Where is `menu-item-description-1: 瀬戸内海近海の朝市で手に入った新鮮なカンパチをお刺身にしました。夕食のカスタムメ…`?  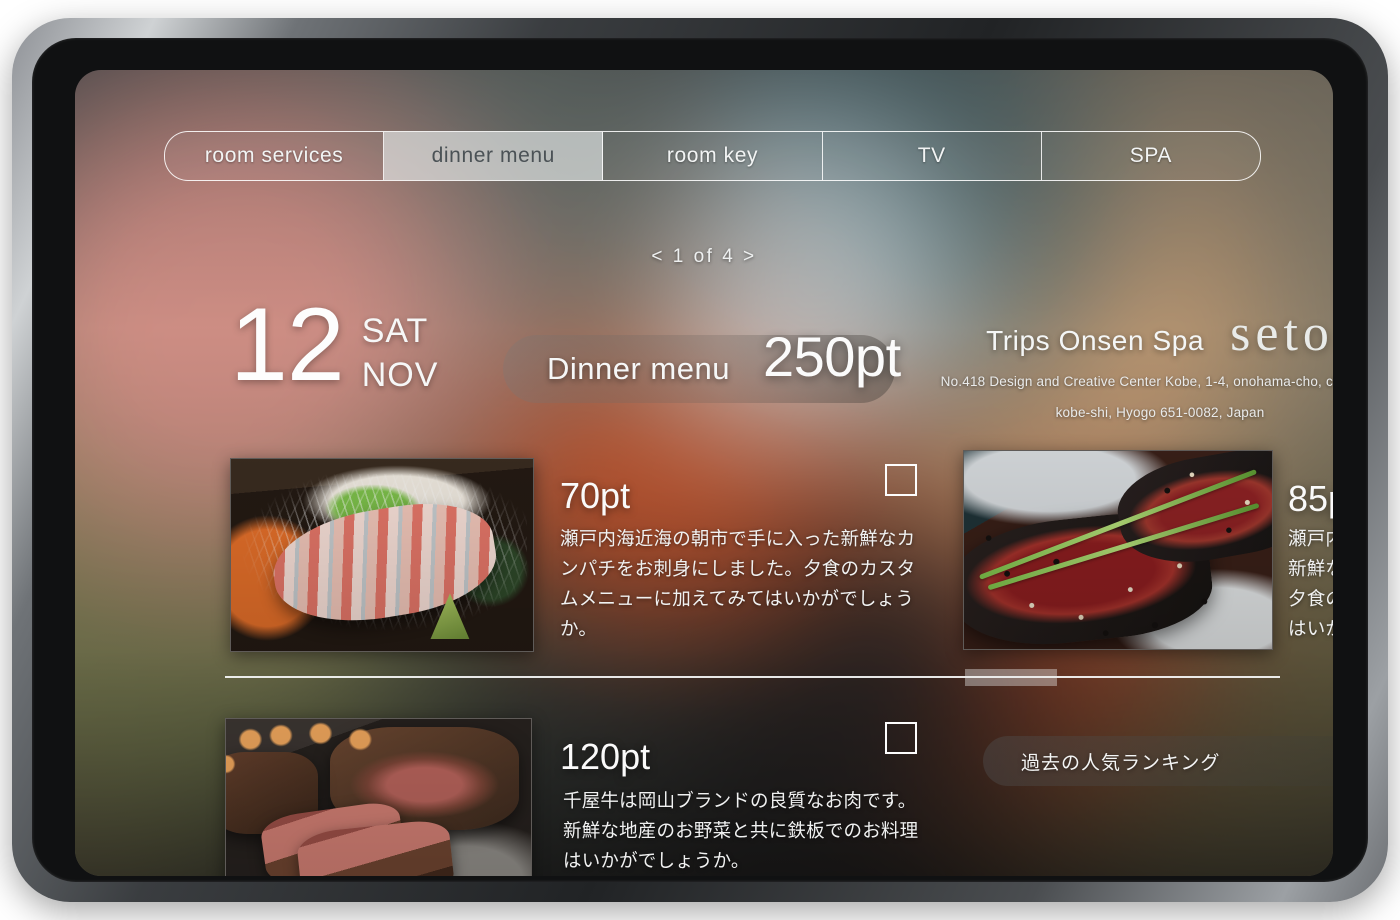
menu-item-description-1: 瀬戸内海近海の朝市で手に入った新鮮なカンパチをお刺身にしました。夕食のカスタムメ… is located at coordinates (738, 583).